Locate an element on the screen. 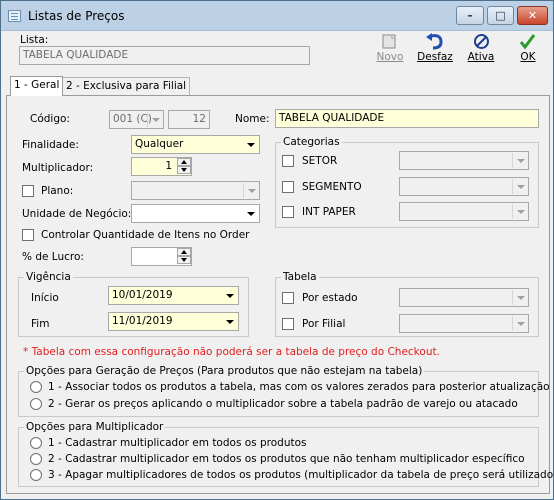  tabela-group: Tabela Por estado Por Filial is located at coordinates (407, 304).